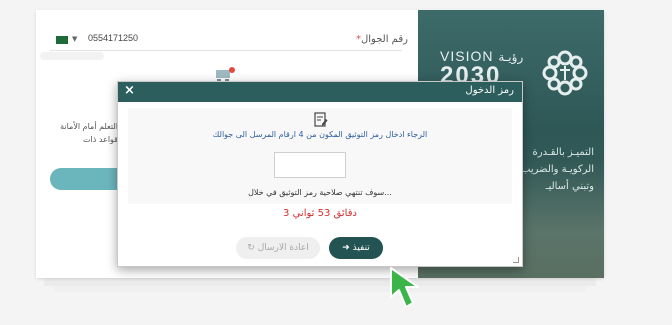  I want to click on arrow-left-icon: ➜, so click(346, 247).